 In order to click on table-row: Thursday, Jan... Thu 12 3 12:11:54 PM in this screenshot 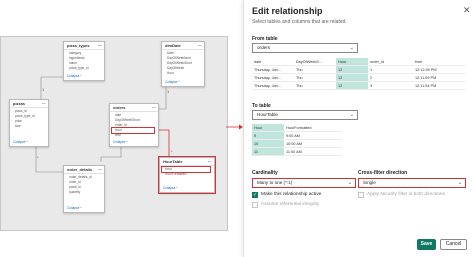, I will do `click(359, 85)`.